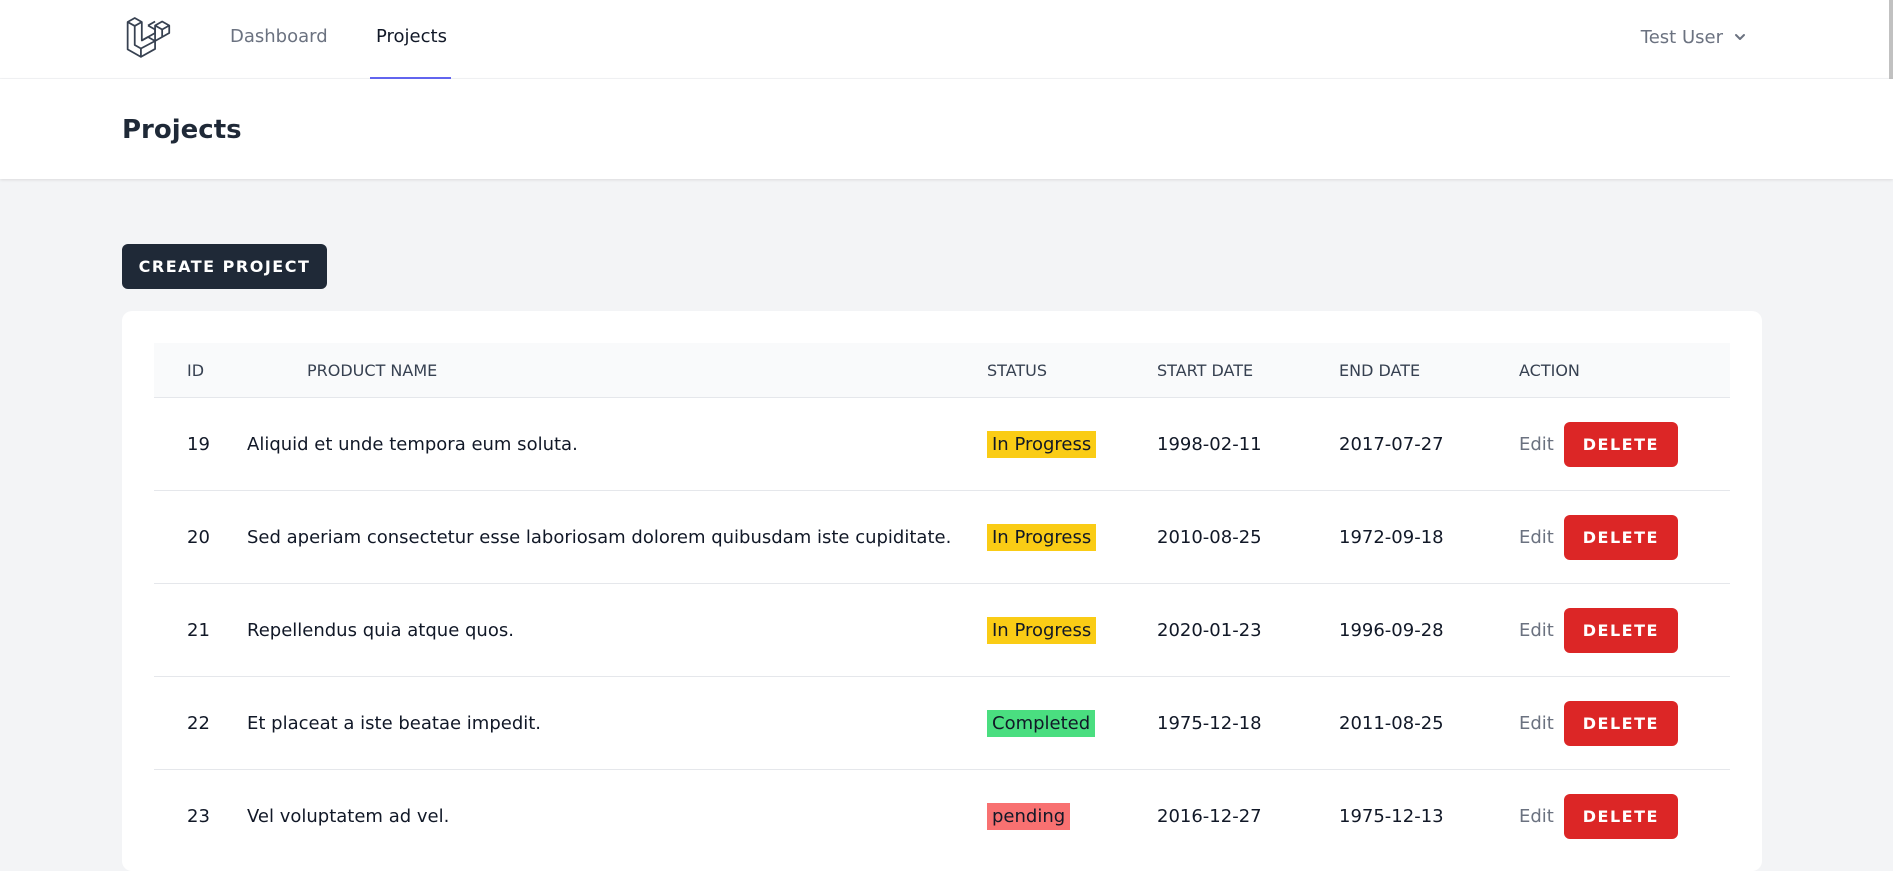  Describe the element at coordinates (1248, 815) in the screenshot. I see `start-date: 2016-12-27` at that location.